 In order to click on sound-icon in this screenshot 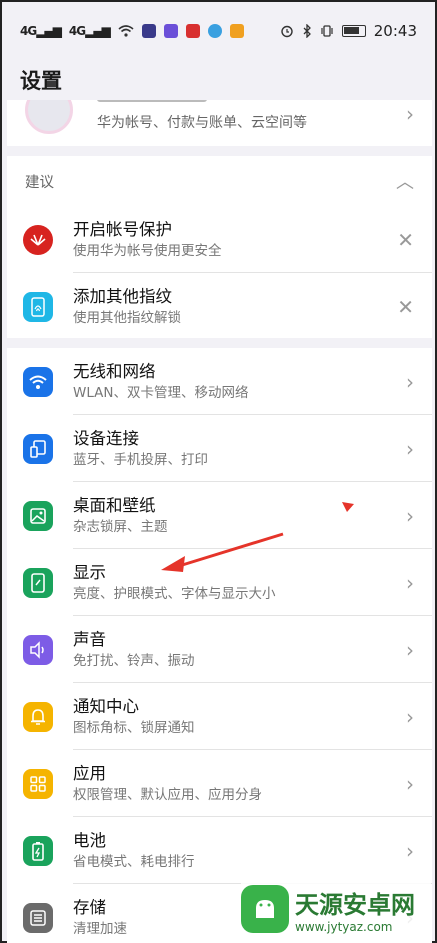, I will do `click(38, 649)`.